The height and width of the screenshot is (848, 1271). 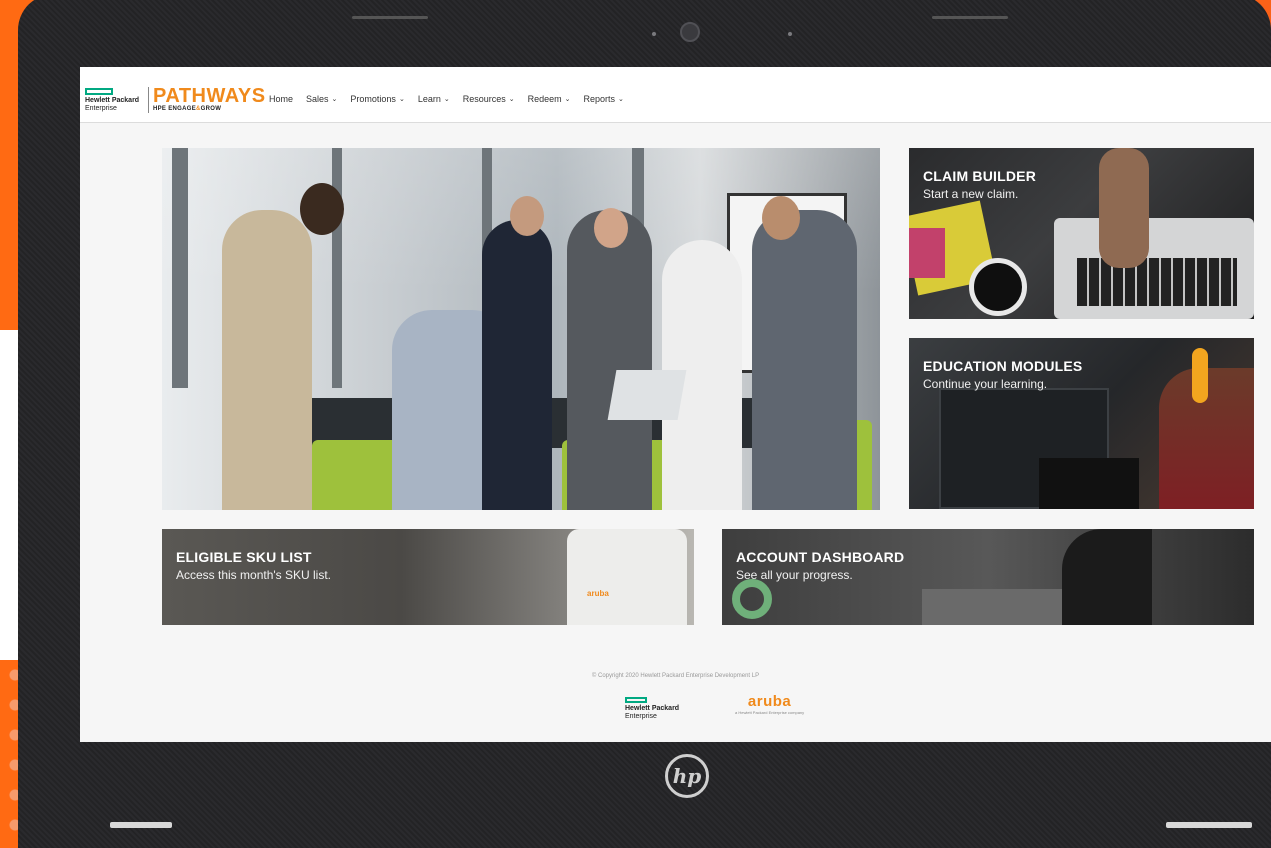 What do you see at coordinates (321, 99) in the screenshot?
I see `nav-sales: Sales ⌄` at bounding box center [321, 99].